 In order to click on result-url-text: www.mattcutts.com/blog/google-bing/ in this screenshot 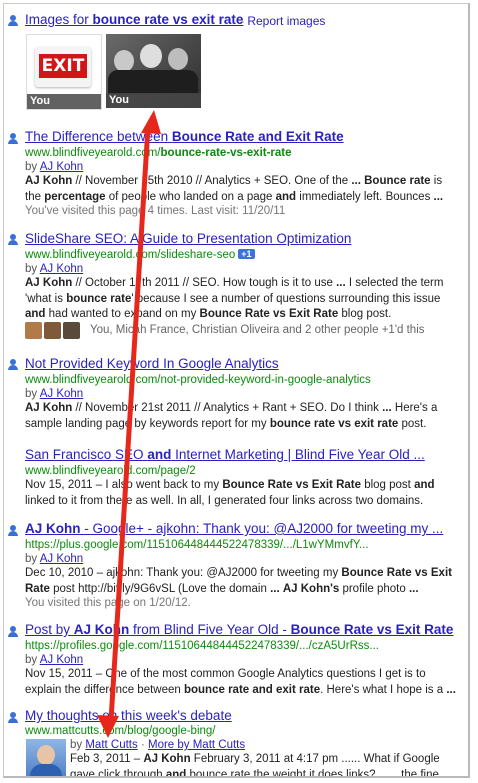, I will do `click(120, 731)`.